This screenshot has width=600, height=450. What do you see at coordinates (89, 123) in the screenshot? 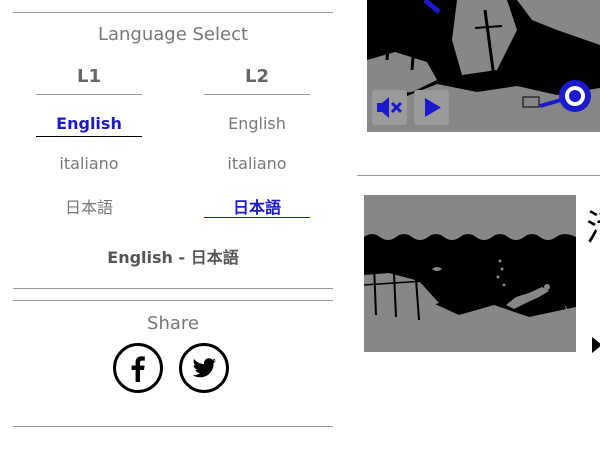
I see `l1-option-english: English` at bounding box center [89, 123].